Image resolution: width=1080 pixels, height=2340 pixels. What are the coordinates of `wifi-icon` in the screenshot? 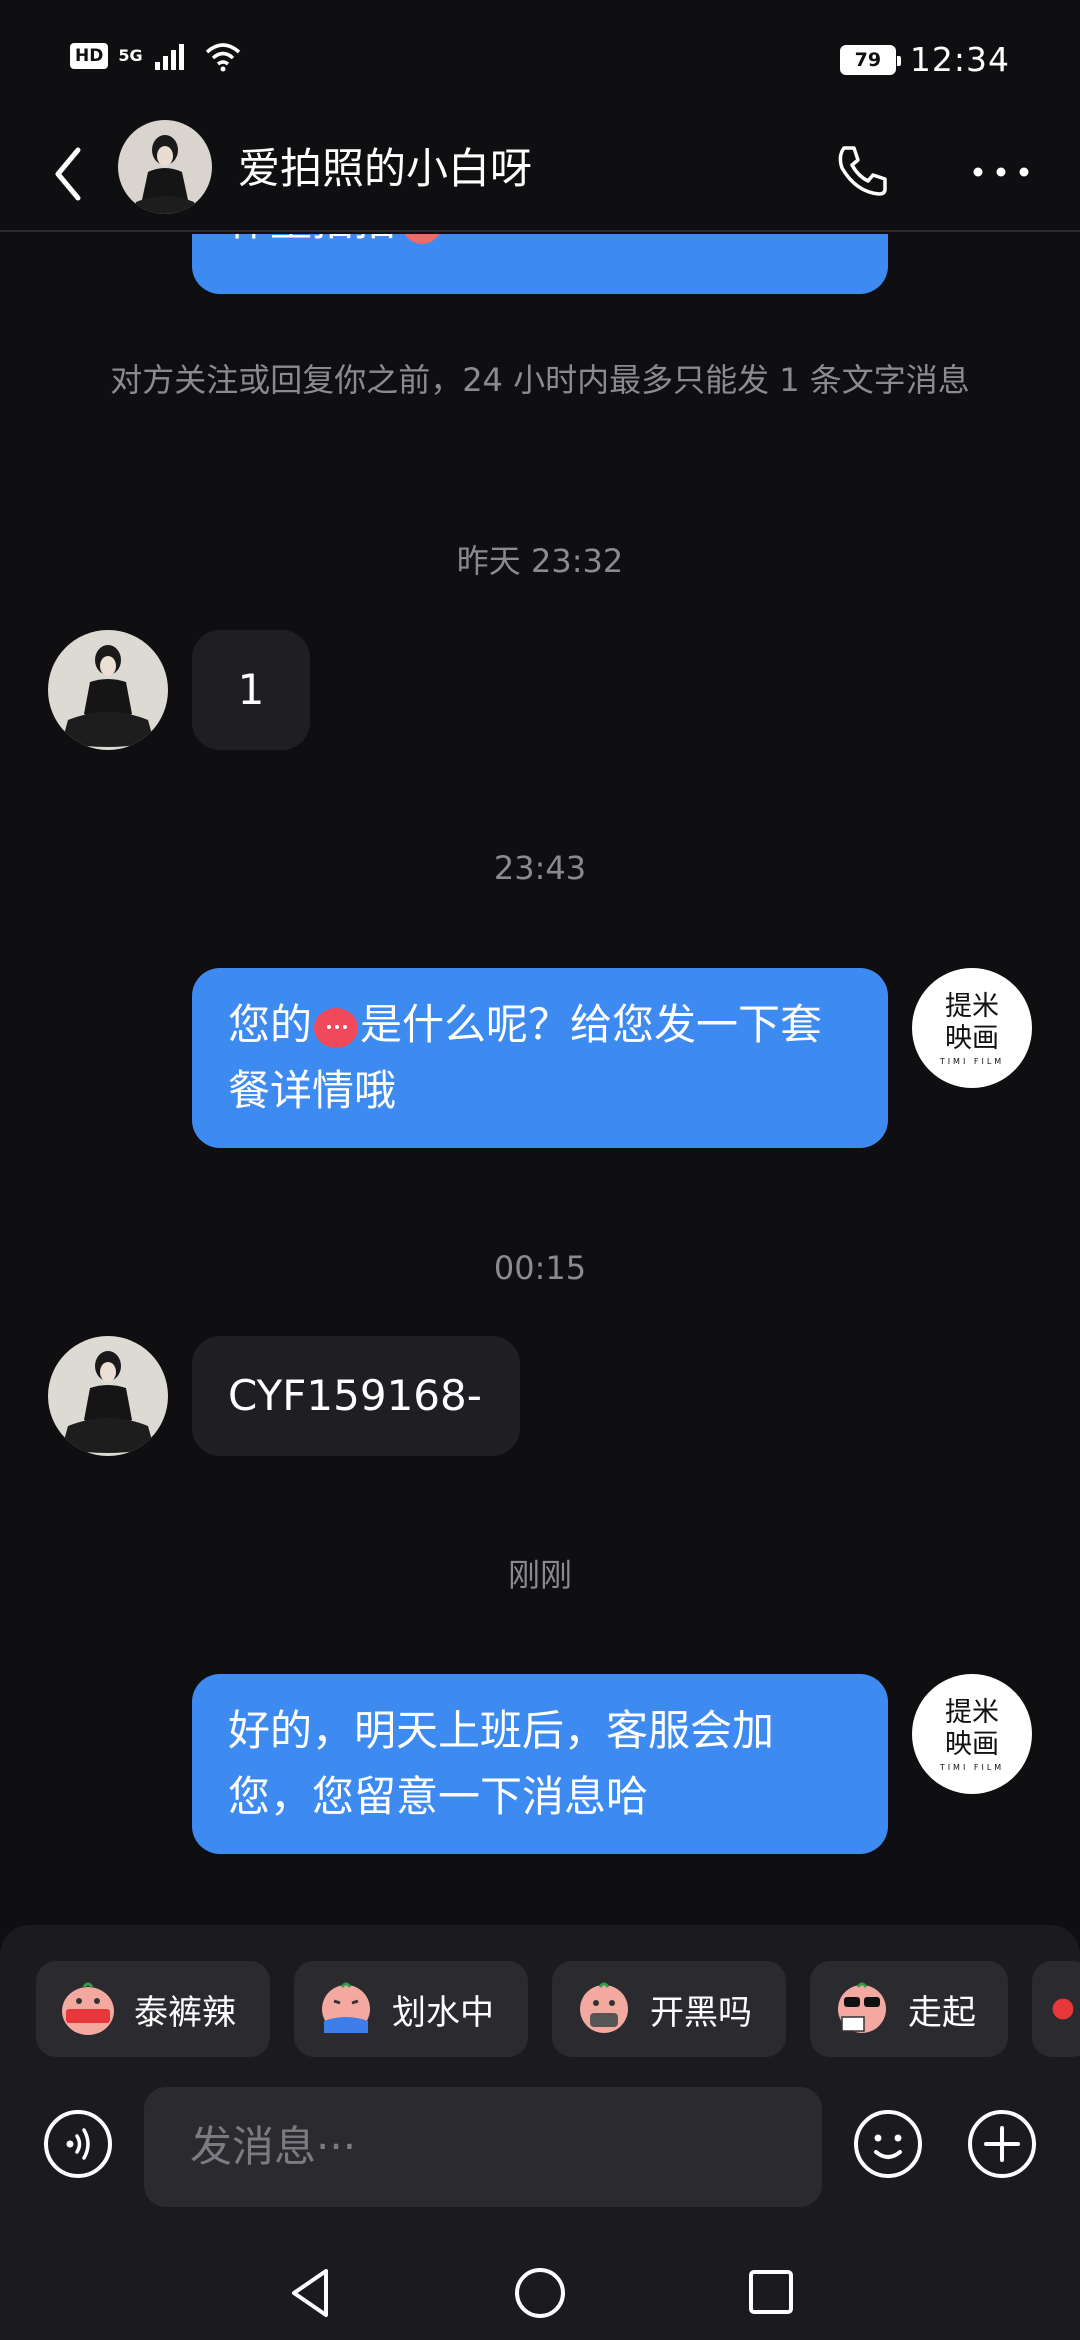 It's located at (222, 57).